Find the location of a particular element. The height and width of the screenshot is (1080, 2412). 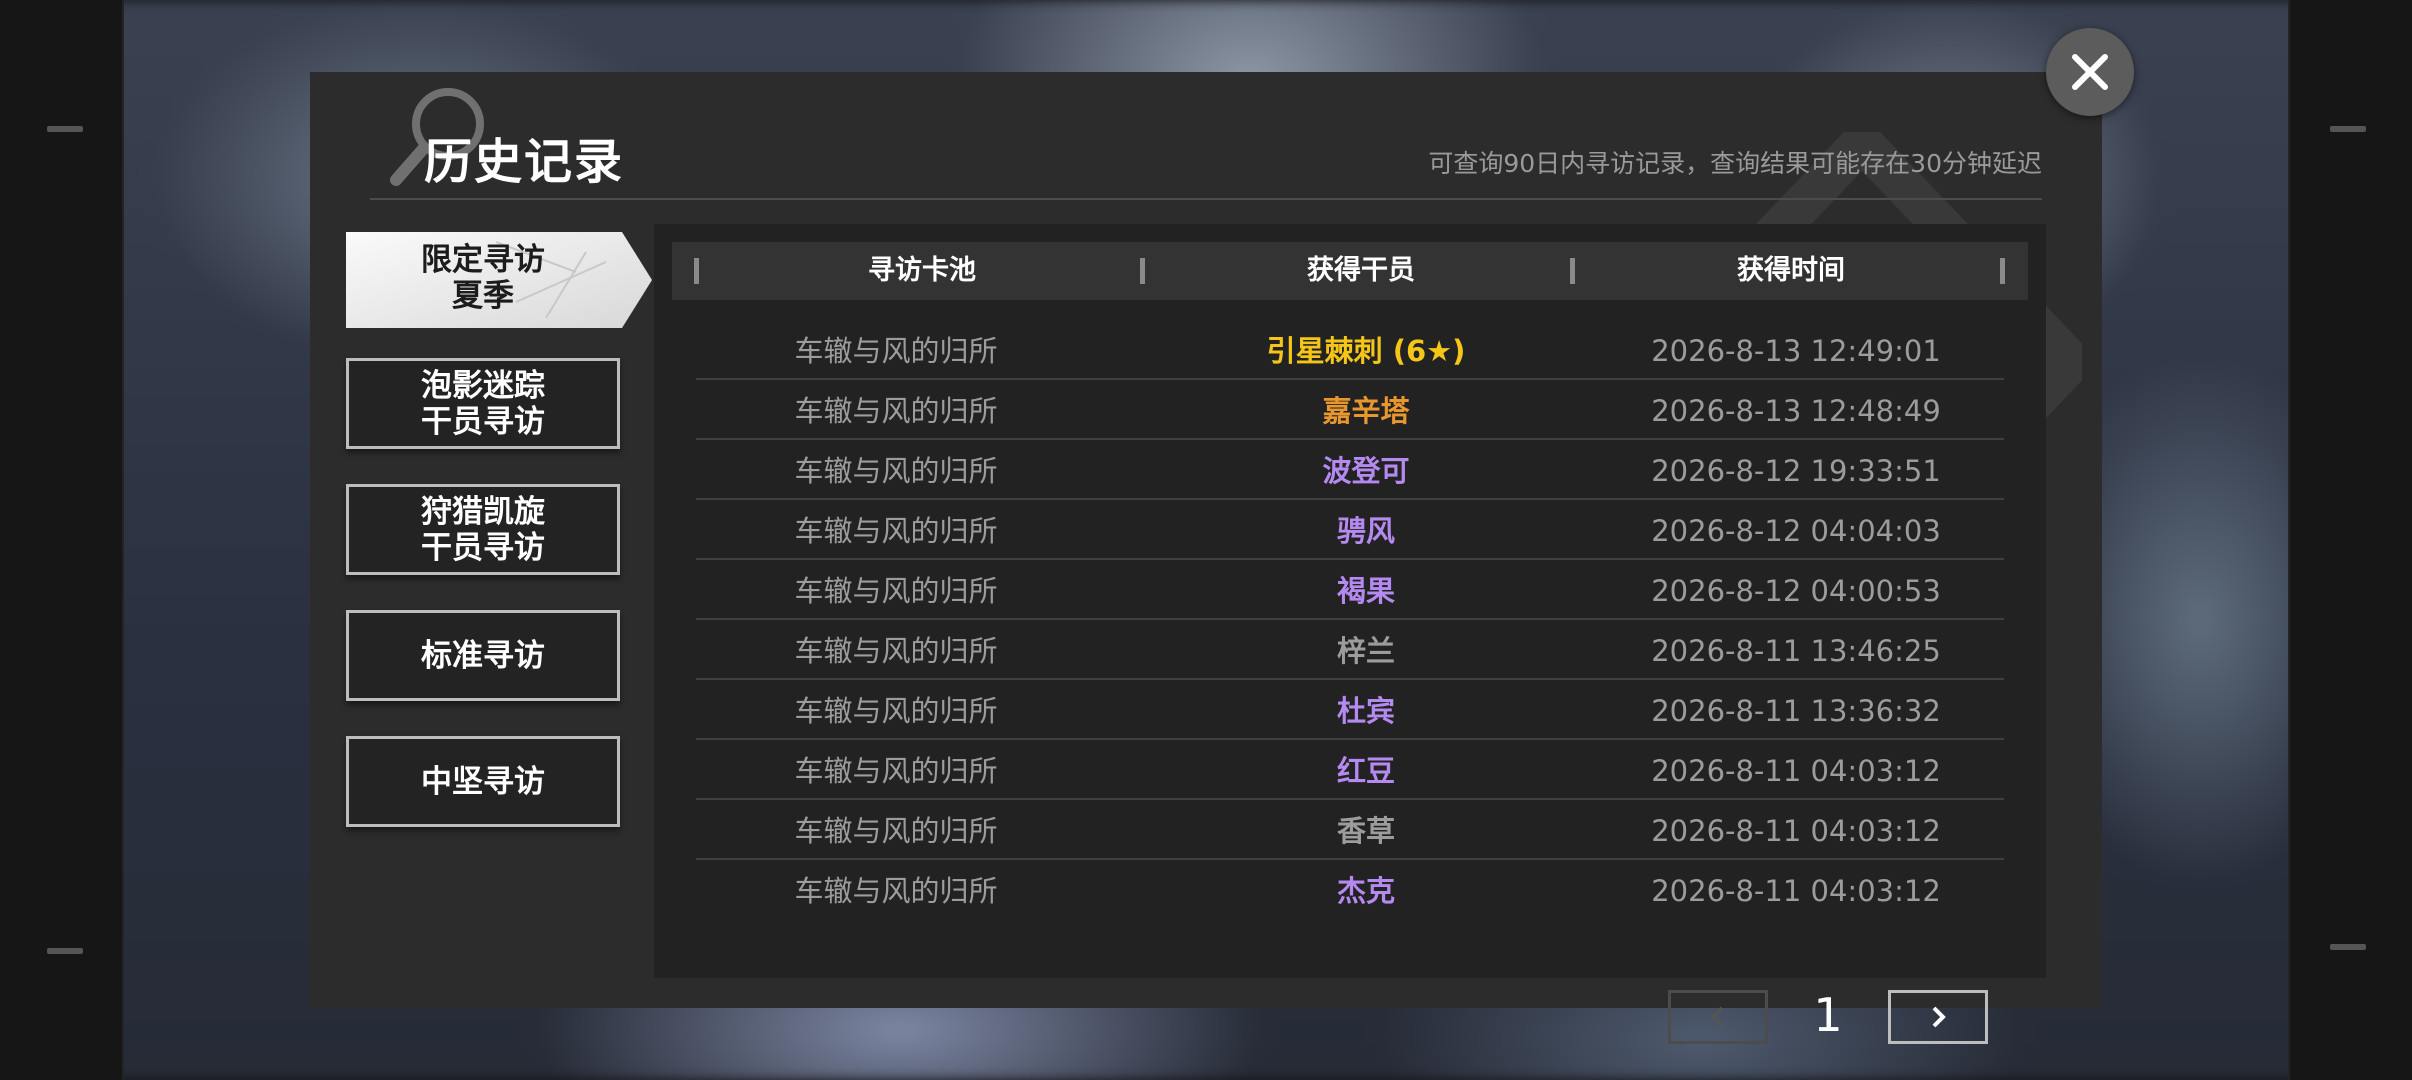

table-row: 车辙与风的归所 波登可 2026-8-12 19:33:51 is located at coordinates (1350, 470).